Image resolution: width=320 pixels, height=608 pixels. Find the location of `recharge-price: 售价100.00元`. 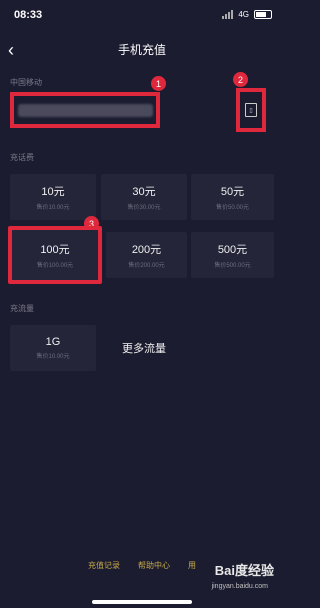

recharge-price: 售价100.00元 is located at coordinates (55, 266).